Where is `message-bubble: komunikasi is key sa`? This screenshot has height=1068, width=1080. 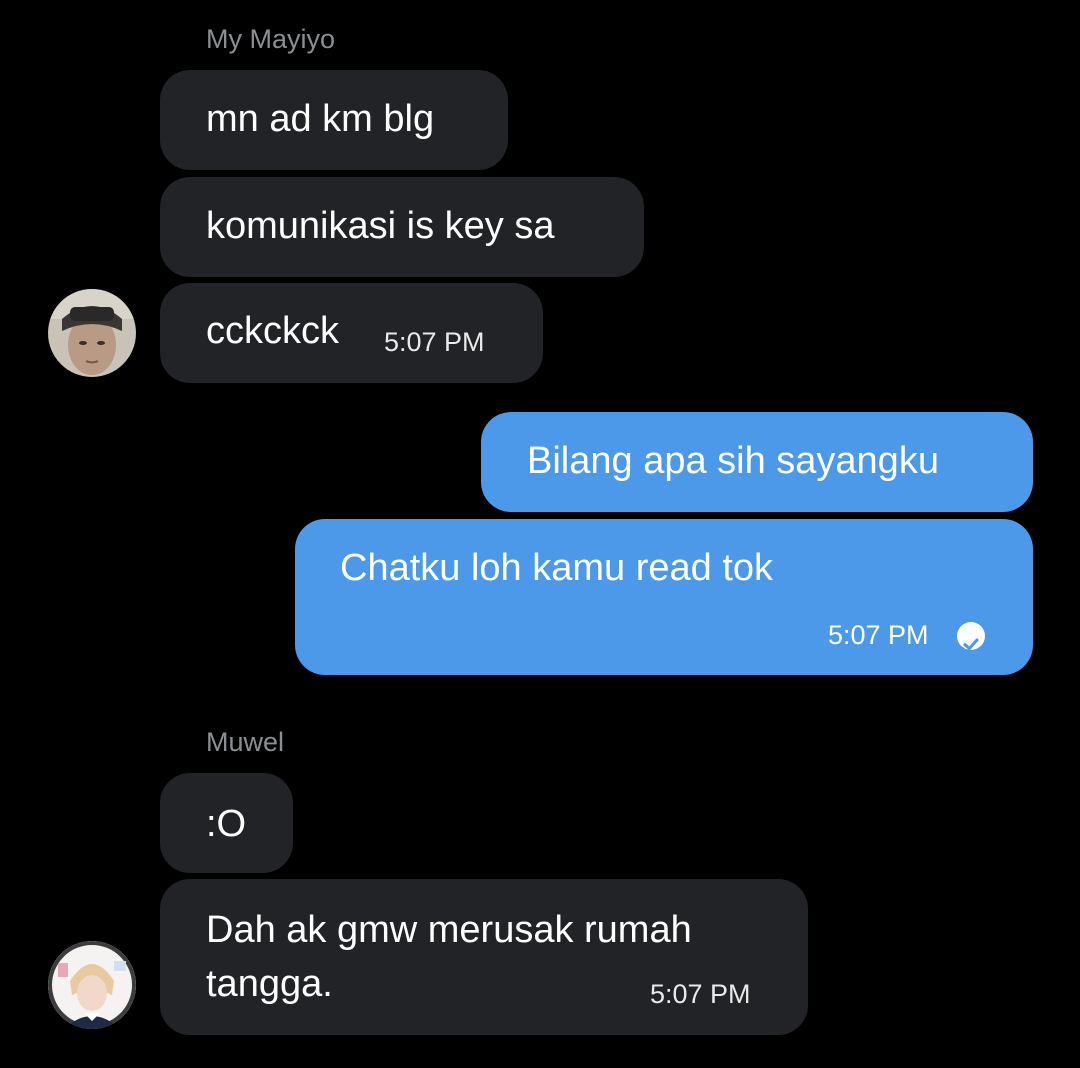
message-bubble: komunikasi is key sa is located at coordinates (402, 227).